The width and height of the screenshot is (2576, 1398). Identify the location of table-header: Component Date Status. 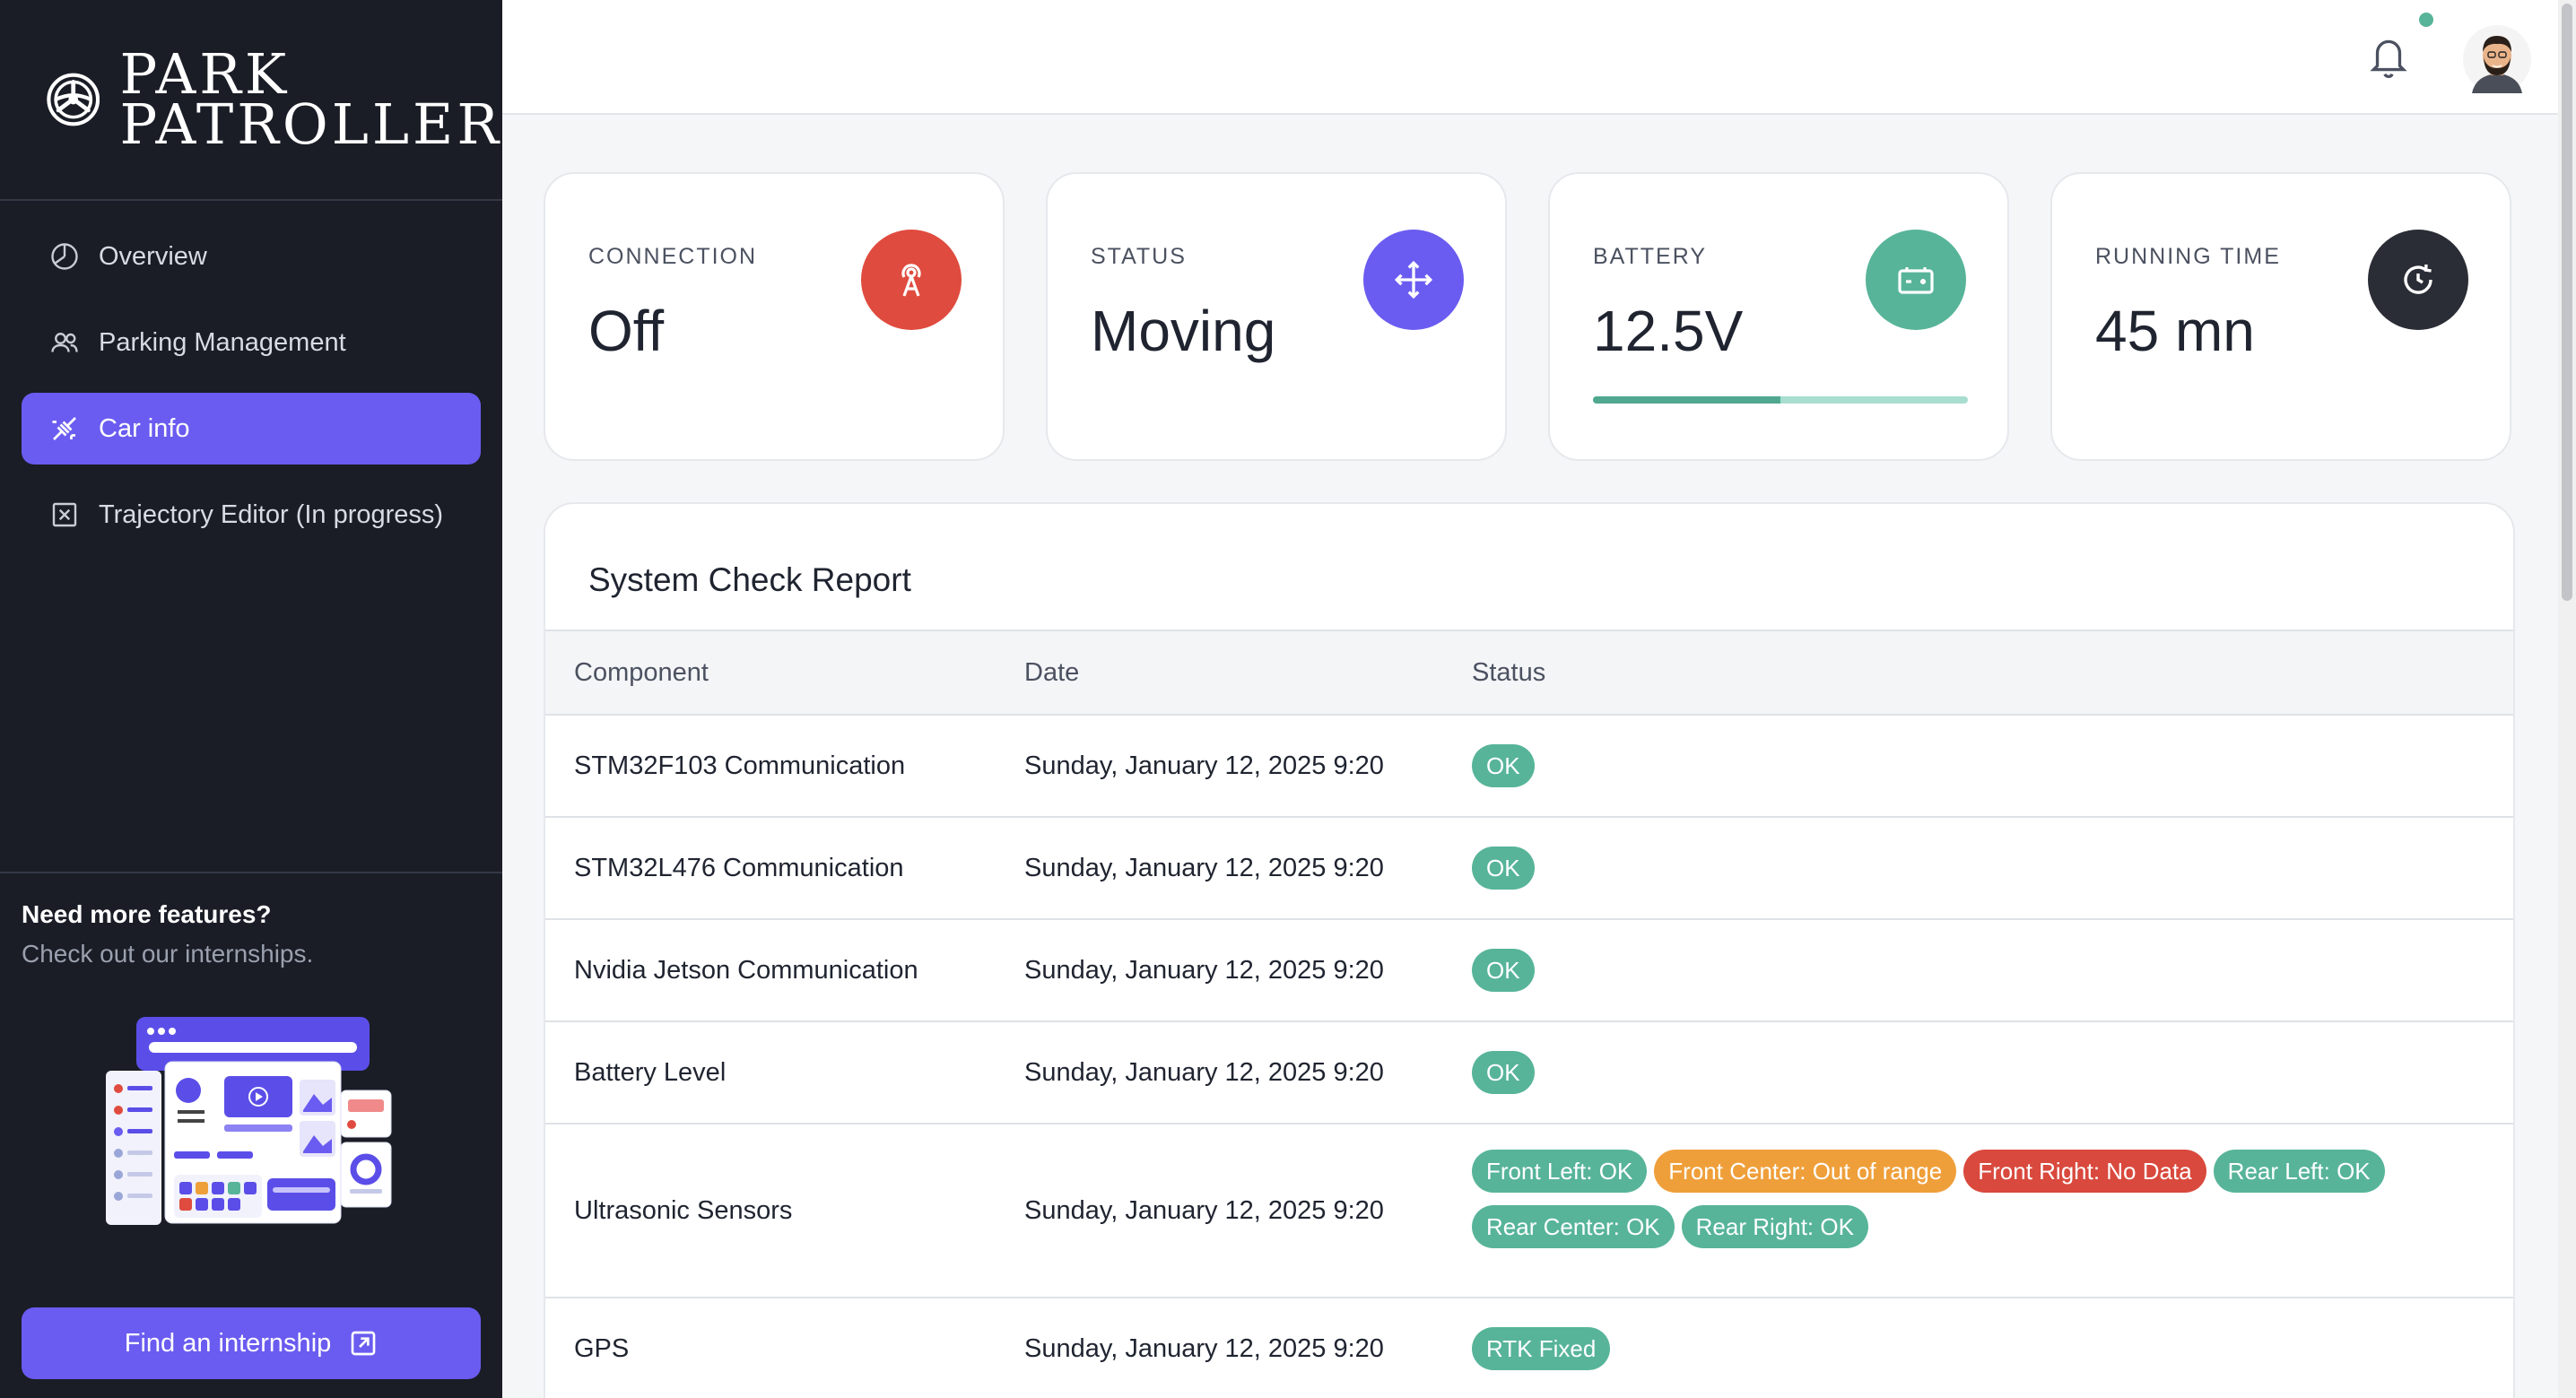
(1529, 673).